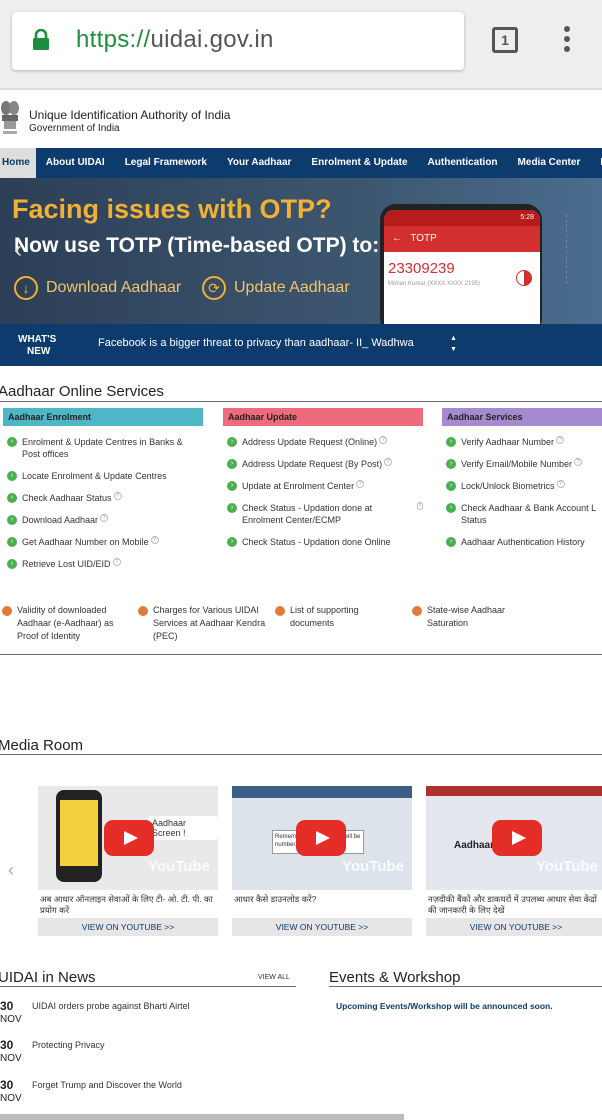 This screenshot has width=602, height=1120. Describe the element at coordinates (292, 287) in the screenshot. I see `update-label: Update Aadhaar` at that location.